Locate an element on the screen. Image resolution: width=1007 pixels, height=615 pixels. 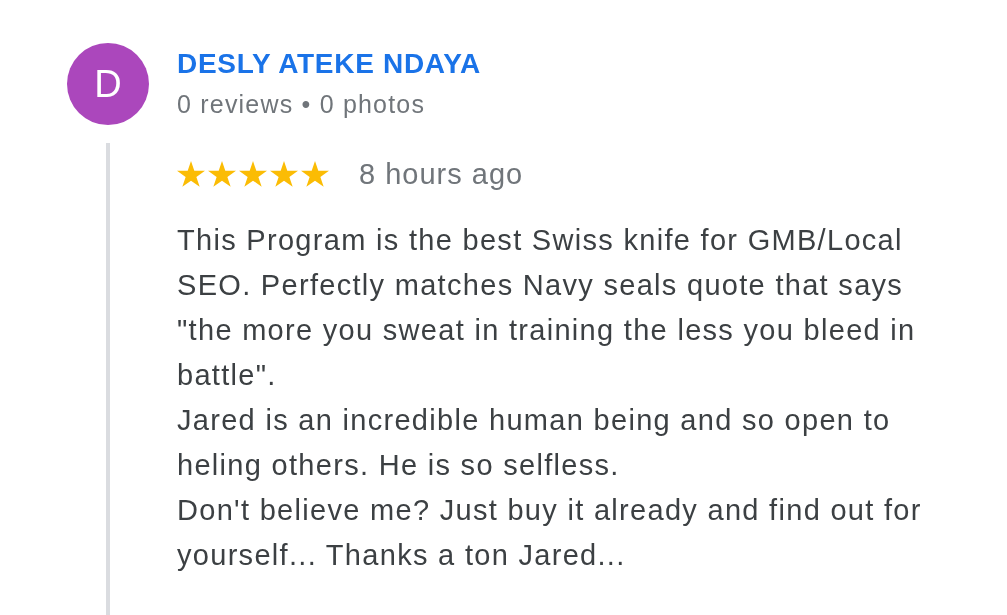
review-time: 8 hours ago is located at coordinates (441, 174).